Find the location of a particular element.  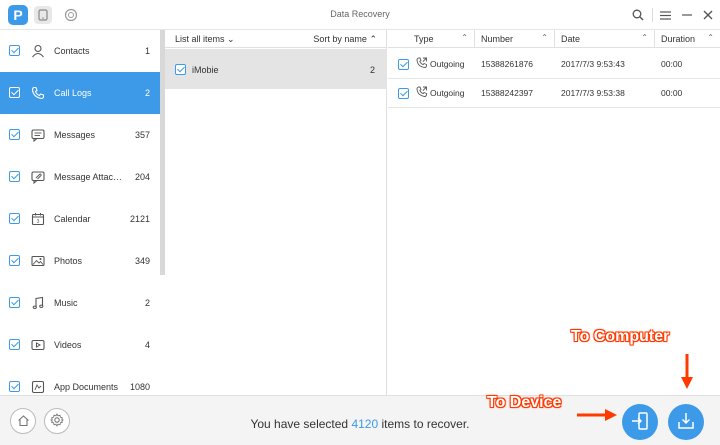

selected-count: 4120 is located at coordinates (365, 424).